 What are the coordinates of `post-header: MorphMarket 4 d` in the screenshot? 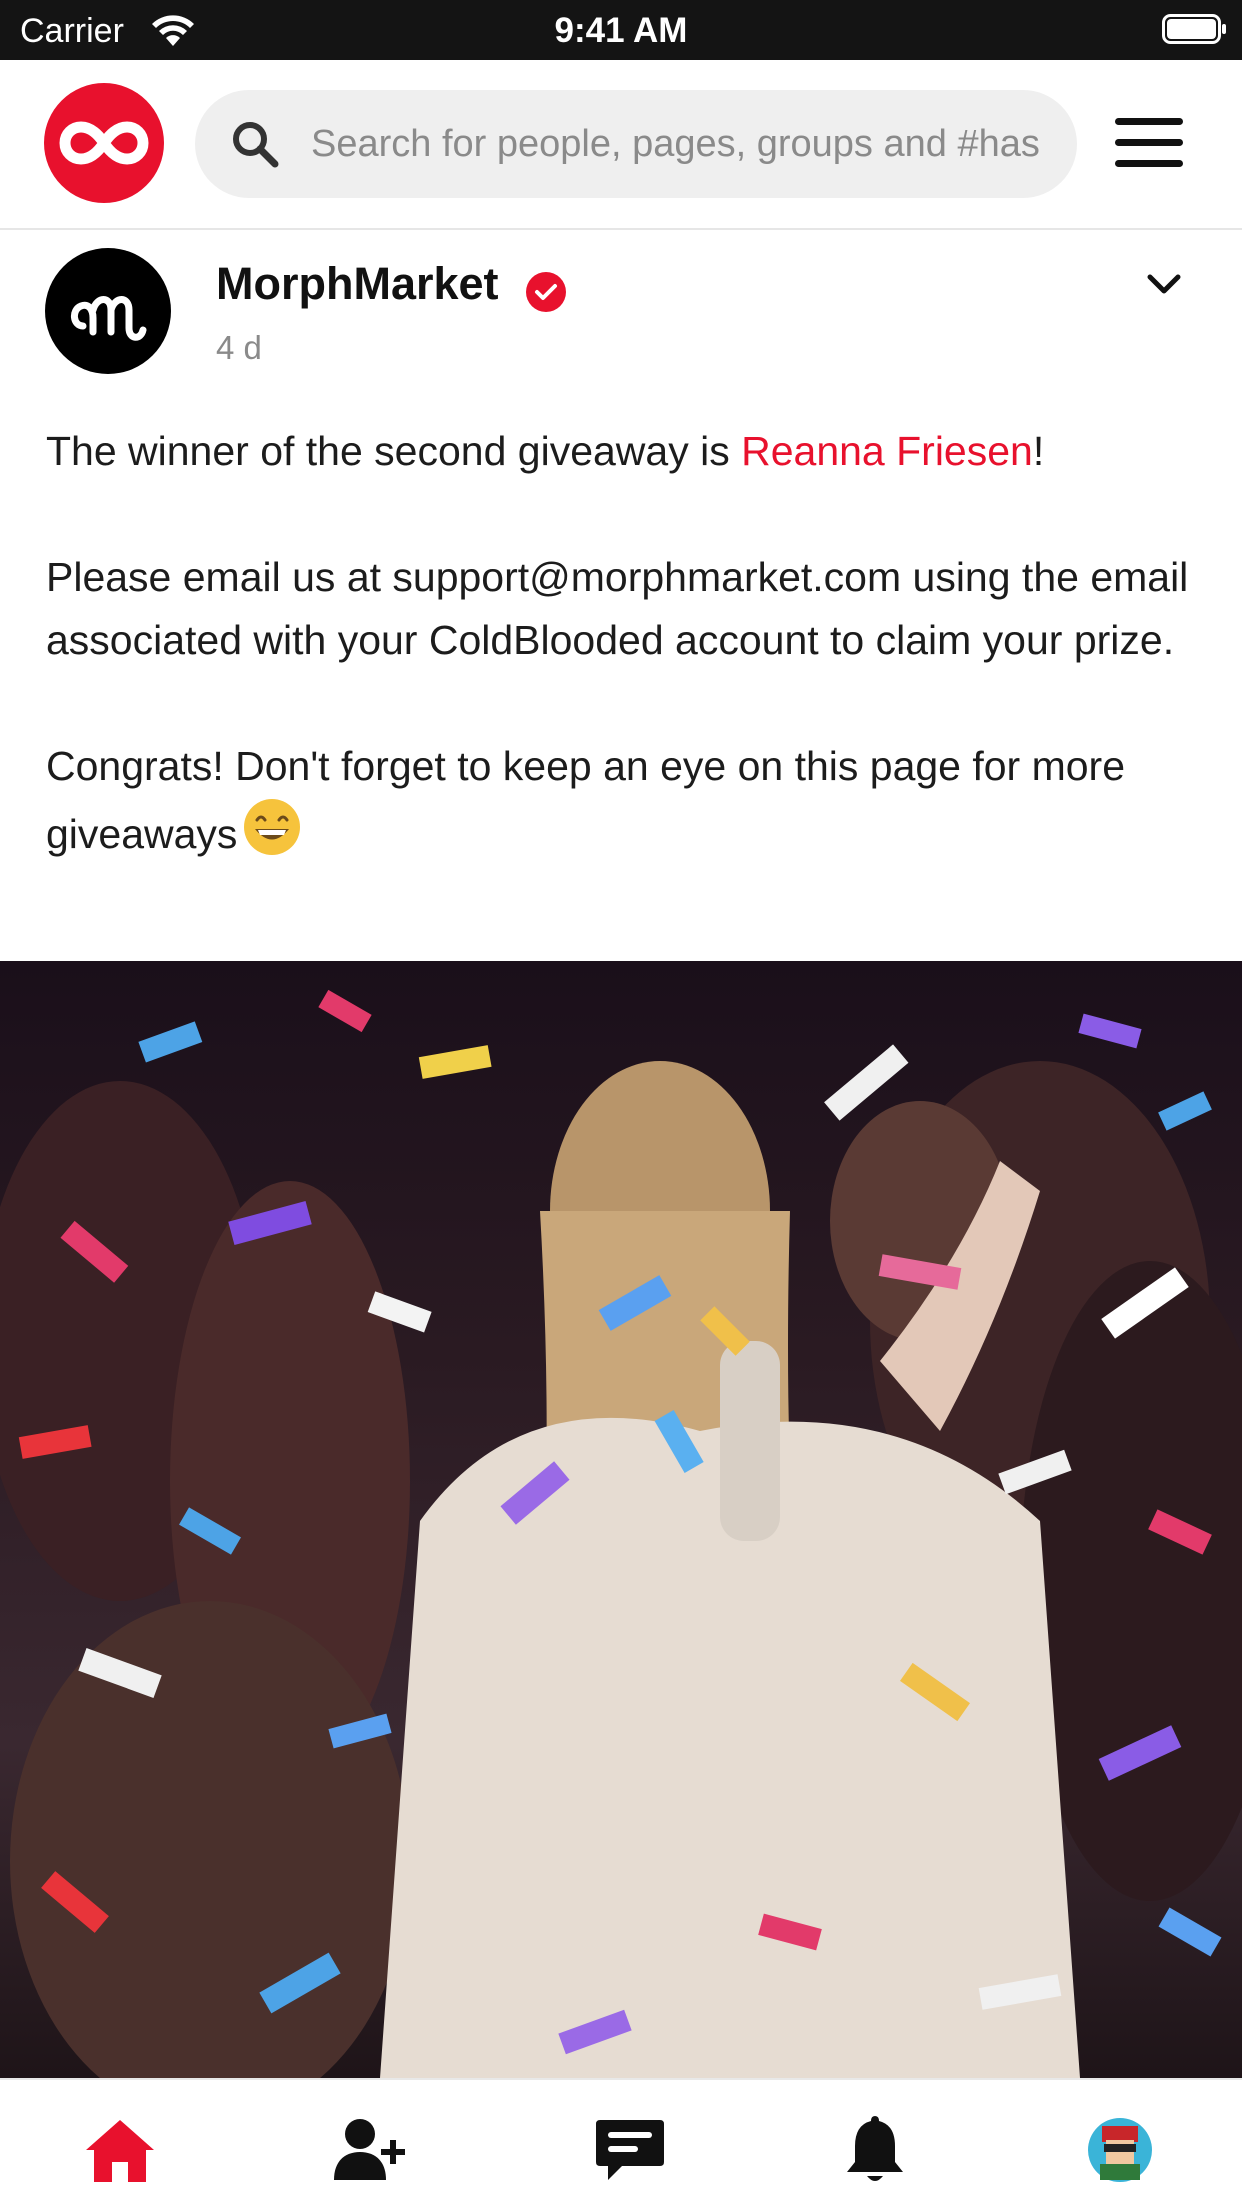 It's located at (621, 305).